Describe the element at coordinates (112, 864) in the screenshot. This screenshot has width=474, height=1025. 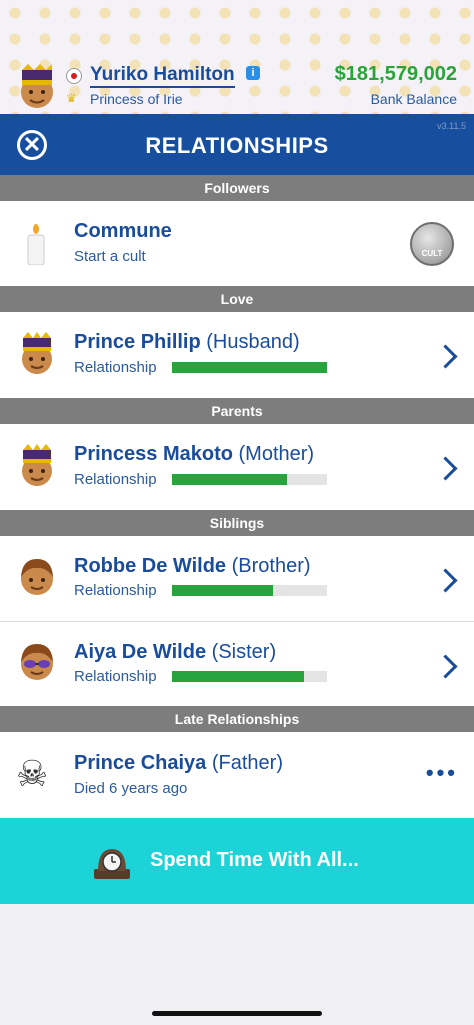
I see `mantel-clock-icon` at that location.